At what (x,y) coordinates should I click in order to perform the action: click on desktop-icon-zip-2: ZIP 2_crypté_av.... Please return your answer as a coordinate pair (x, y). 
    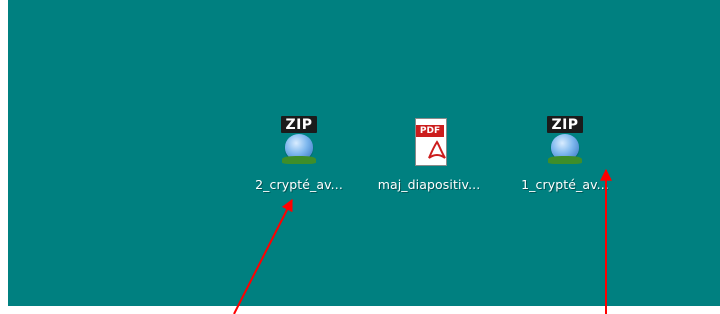
    Looking at the image, I should click on (299, 161).